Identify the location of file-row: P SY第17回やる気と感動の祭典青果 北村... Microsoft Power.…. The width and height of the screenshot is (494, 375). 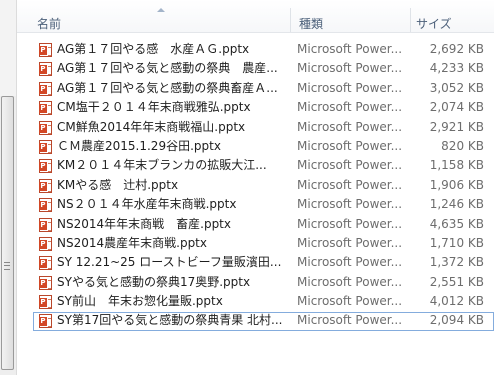
(255, 321).